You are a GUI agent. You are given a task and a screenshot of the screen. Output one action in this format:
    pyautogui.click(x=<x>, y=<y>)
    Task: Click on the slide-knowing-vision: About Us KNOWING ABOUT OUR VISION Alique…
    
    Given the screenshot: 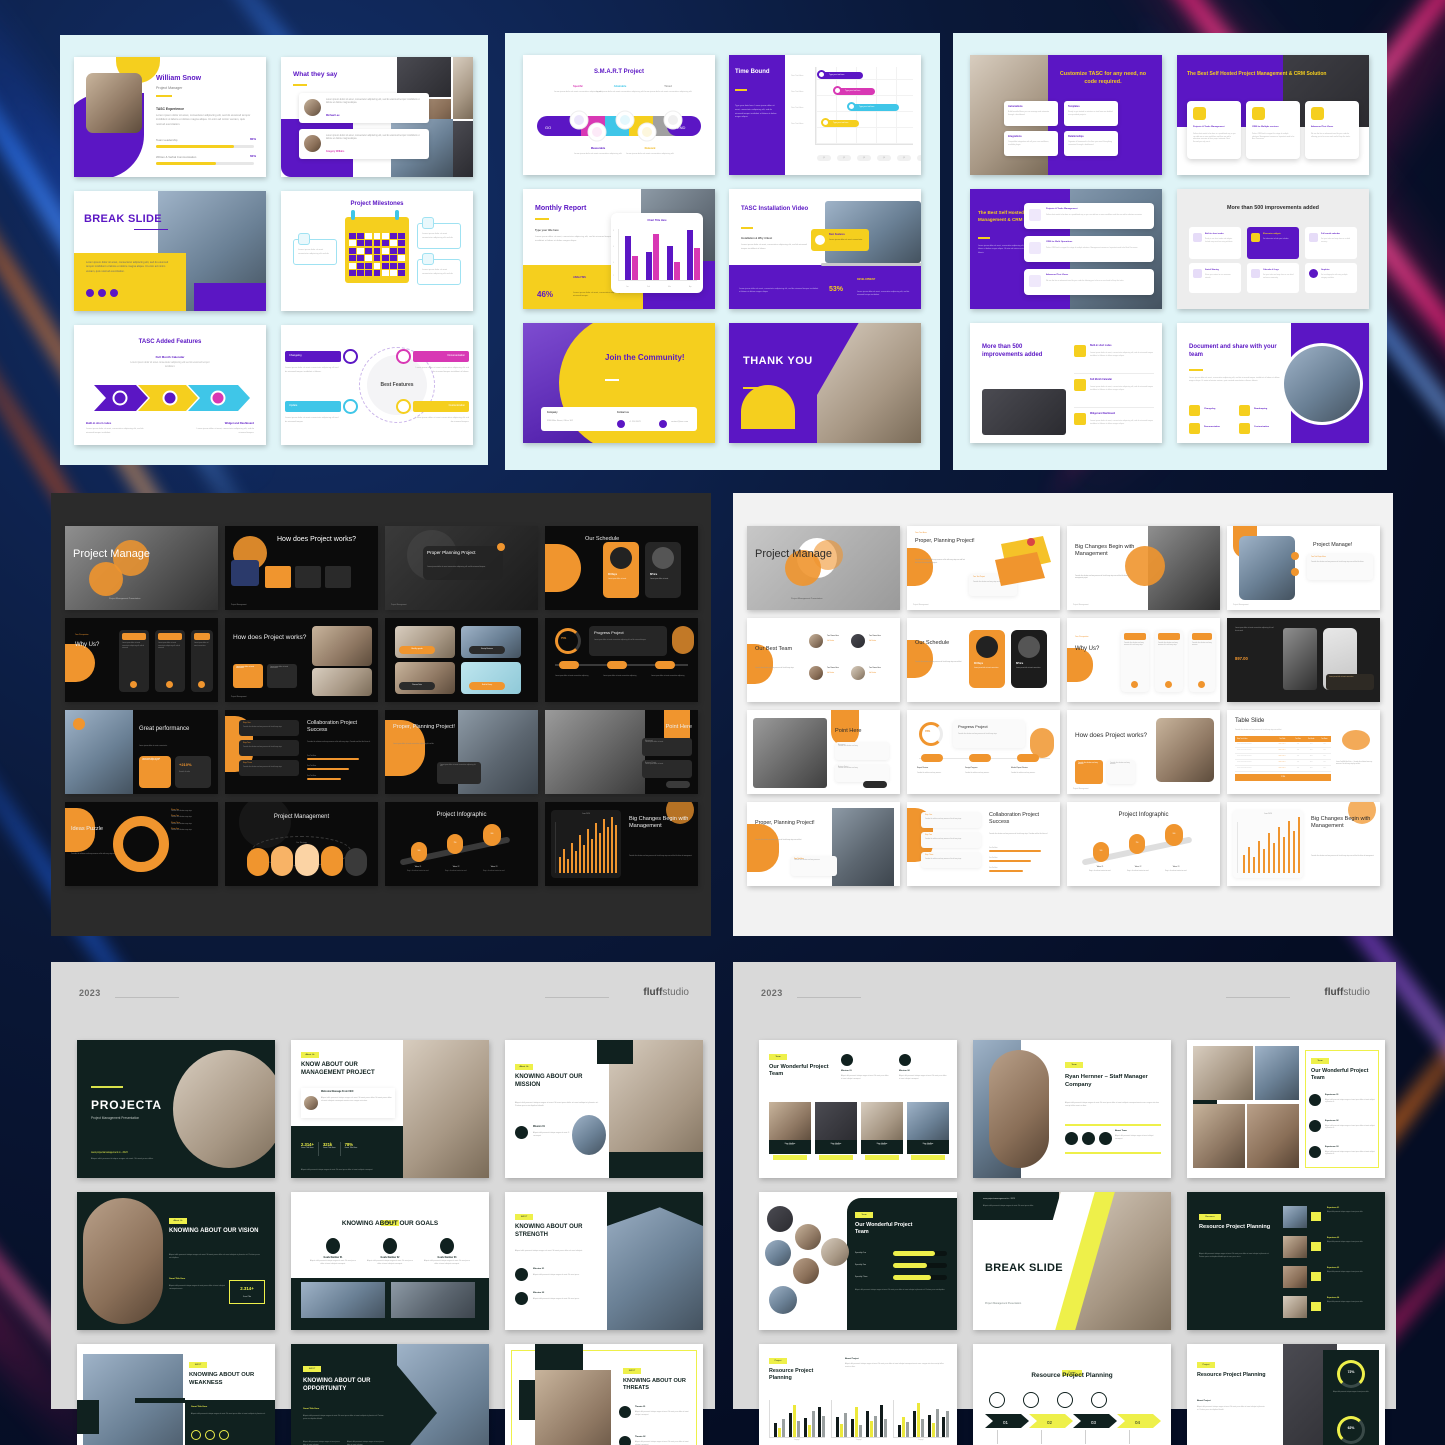 What is the action you would take?
    pyautogui.click(x=176, y=1261)
    